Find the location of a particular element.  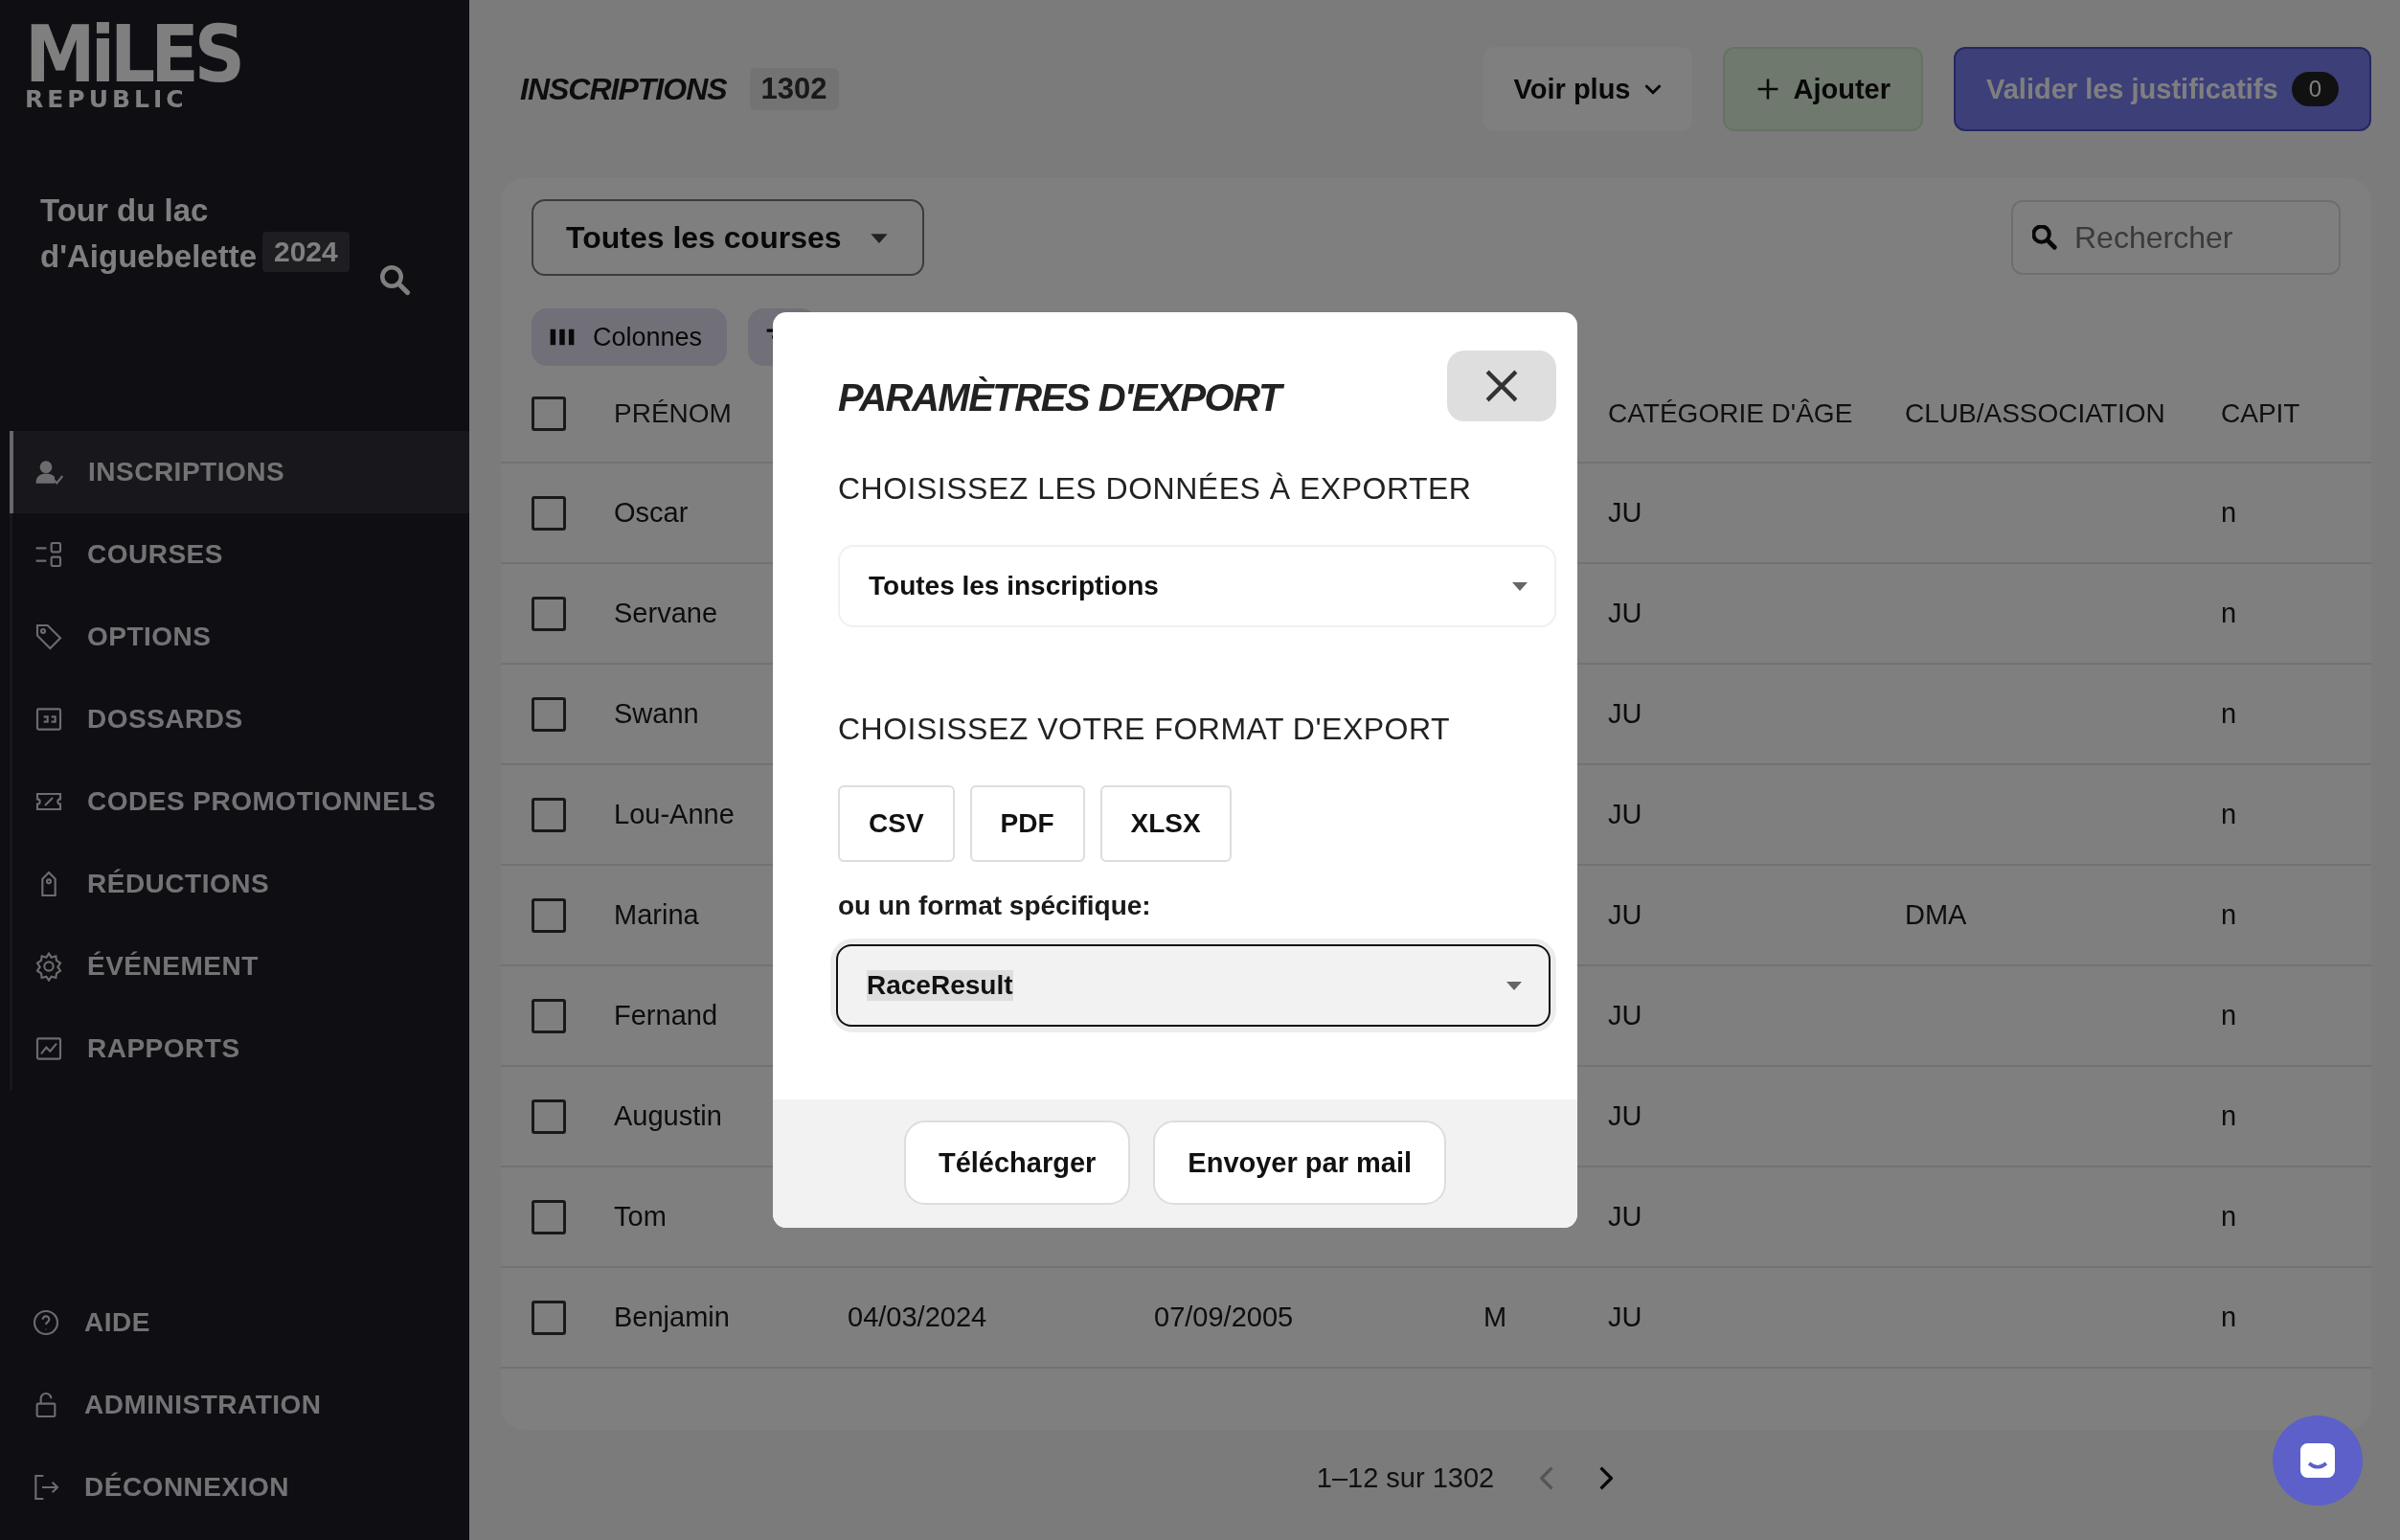

nav-item: INSCRIPTIONS is located at coordinates (239, 472).